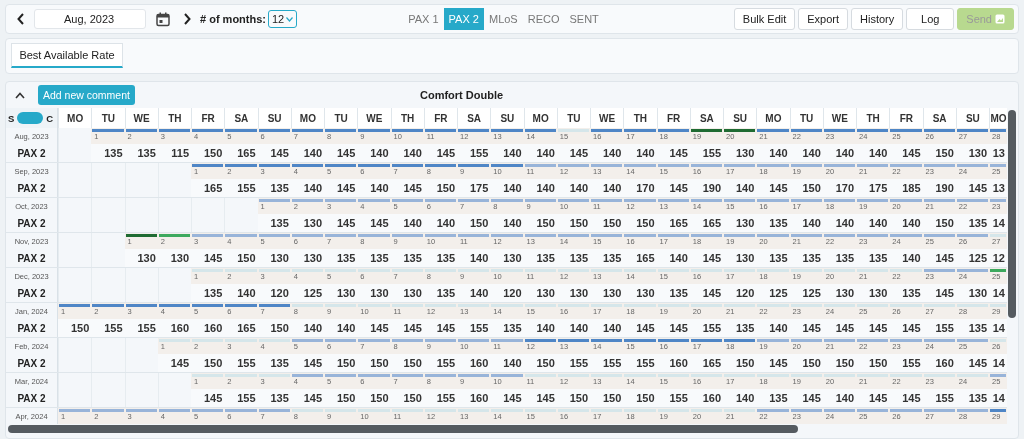  What do you see at coordinates (503, 19) in the screenshot?
I see `pax-tab: MLoS` at bounding box center [503, 19].